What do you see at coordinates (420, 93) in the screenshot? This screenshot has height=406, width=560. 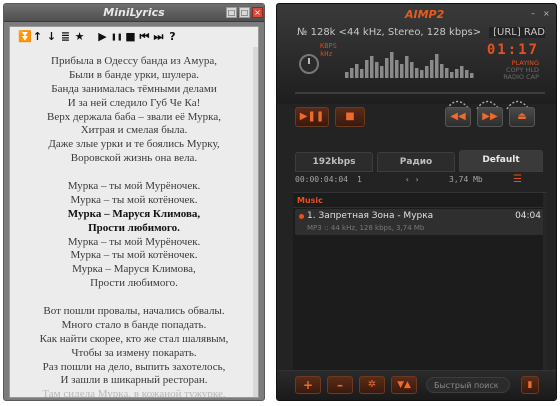 I see `seek-track` at bounding box center [420, 93].